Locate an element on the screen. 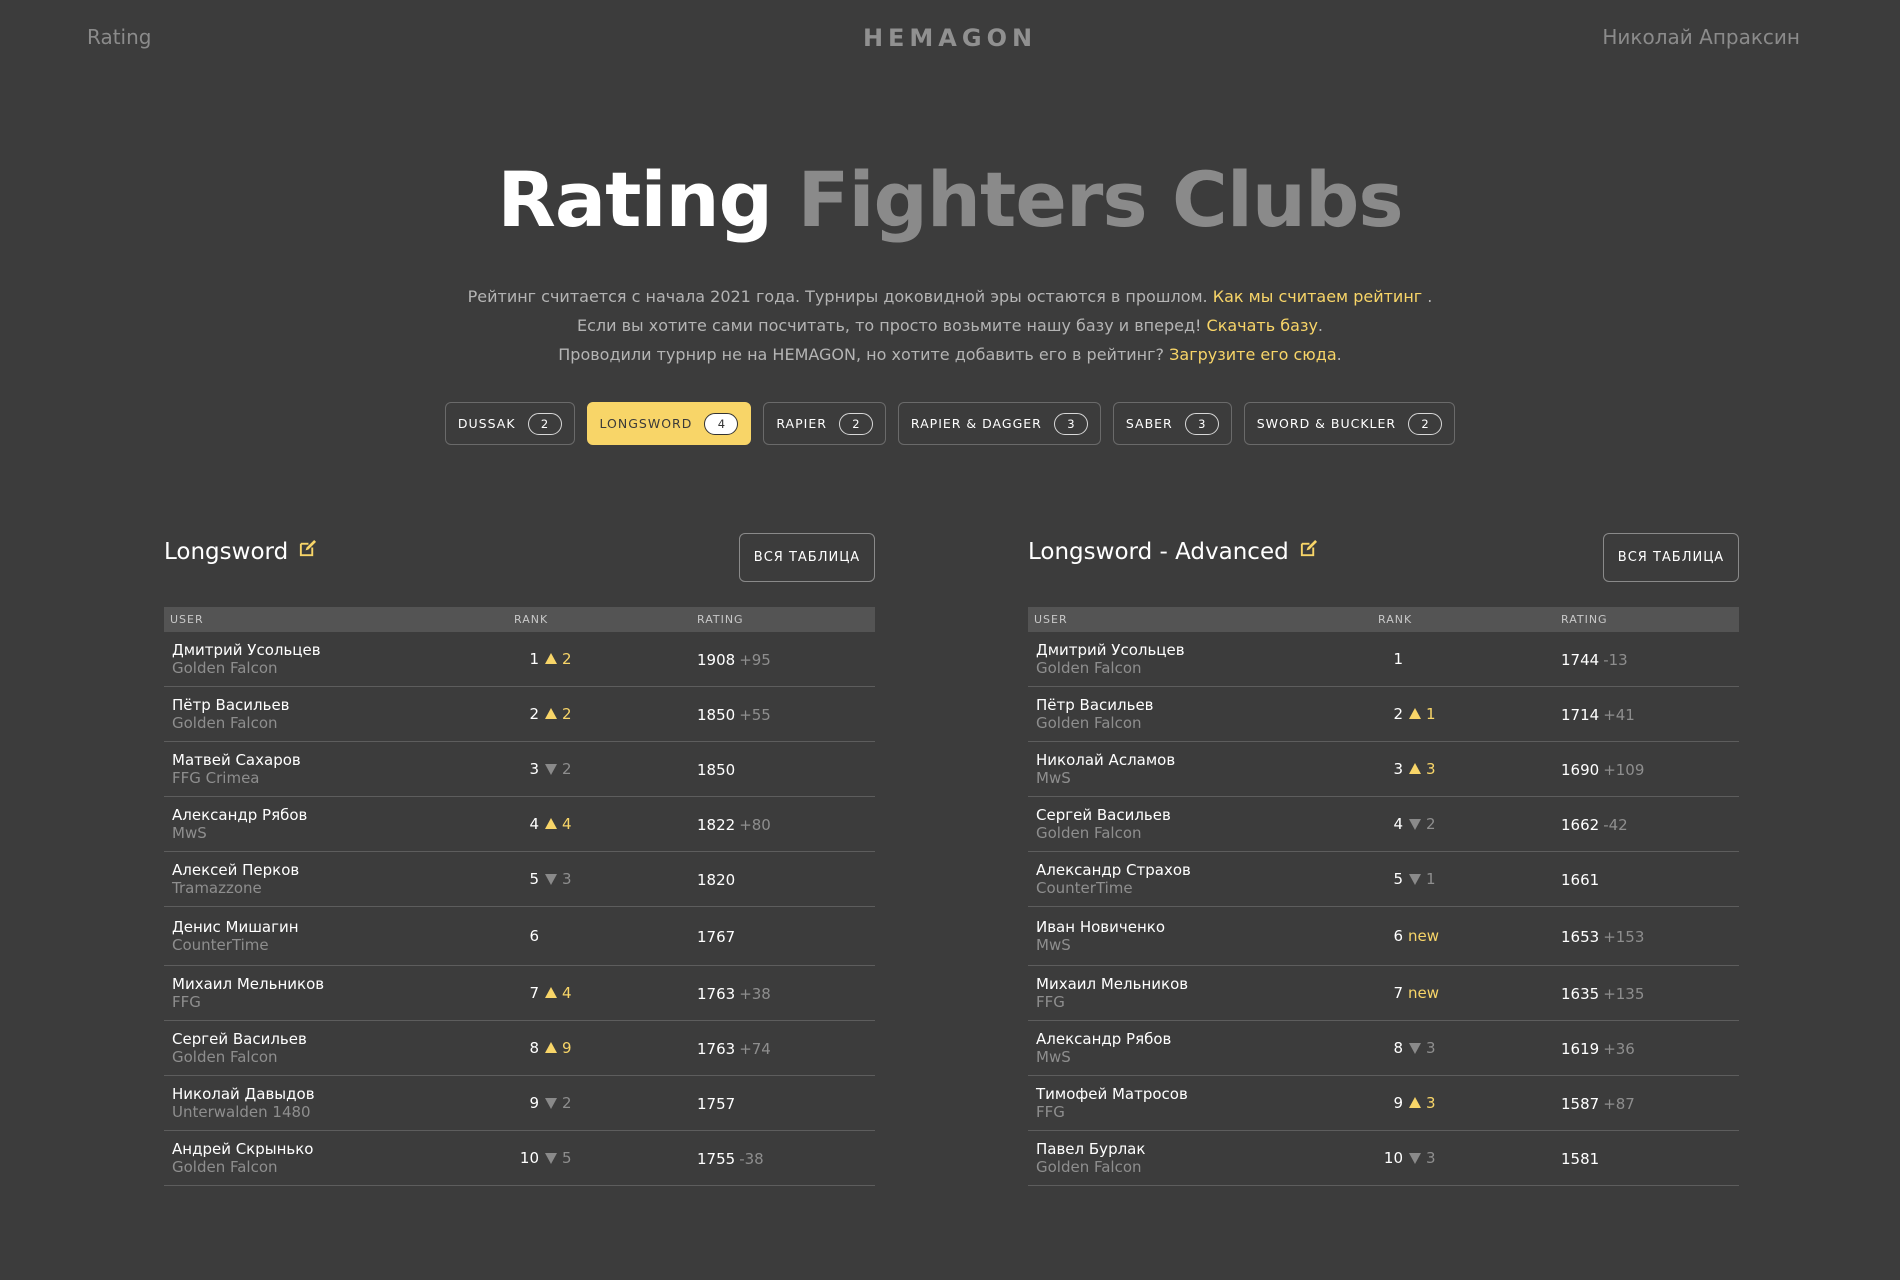  rank-change: 3 is located at coordinates (1431, 1048).